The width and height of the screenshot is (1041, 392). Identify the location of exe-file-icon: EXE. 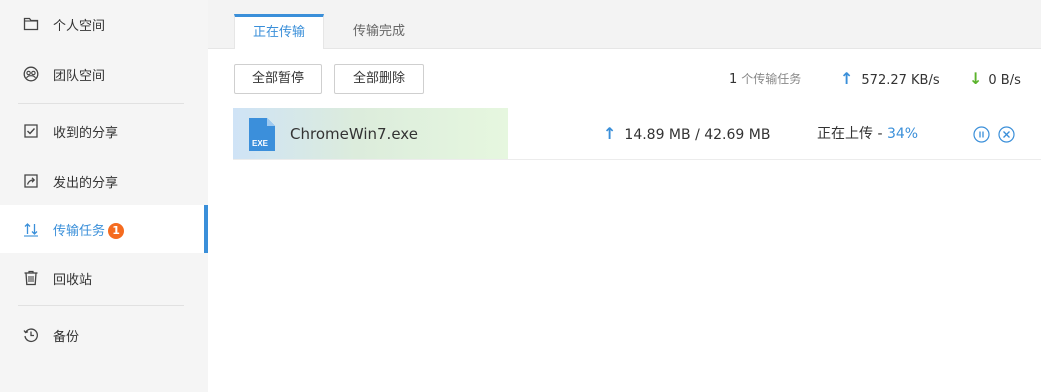
(262, 134).